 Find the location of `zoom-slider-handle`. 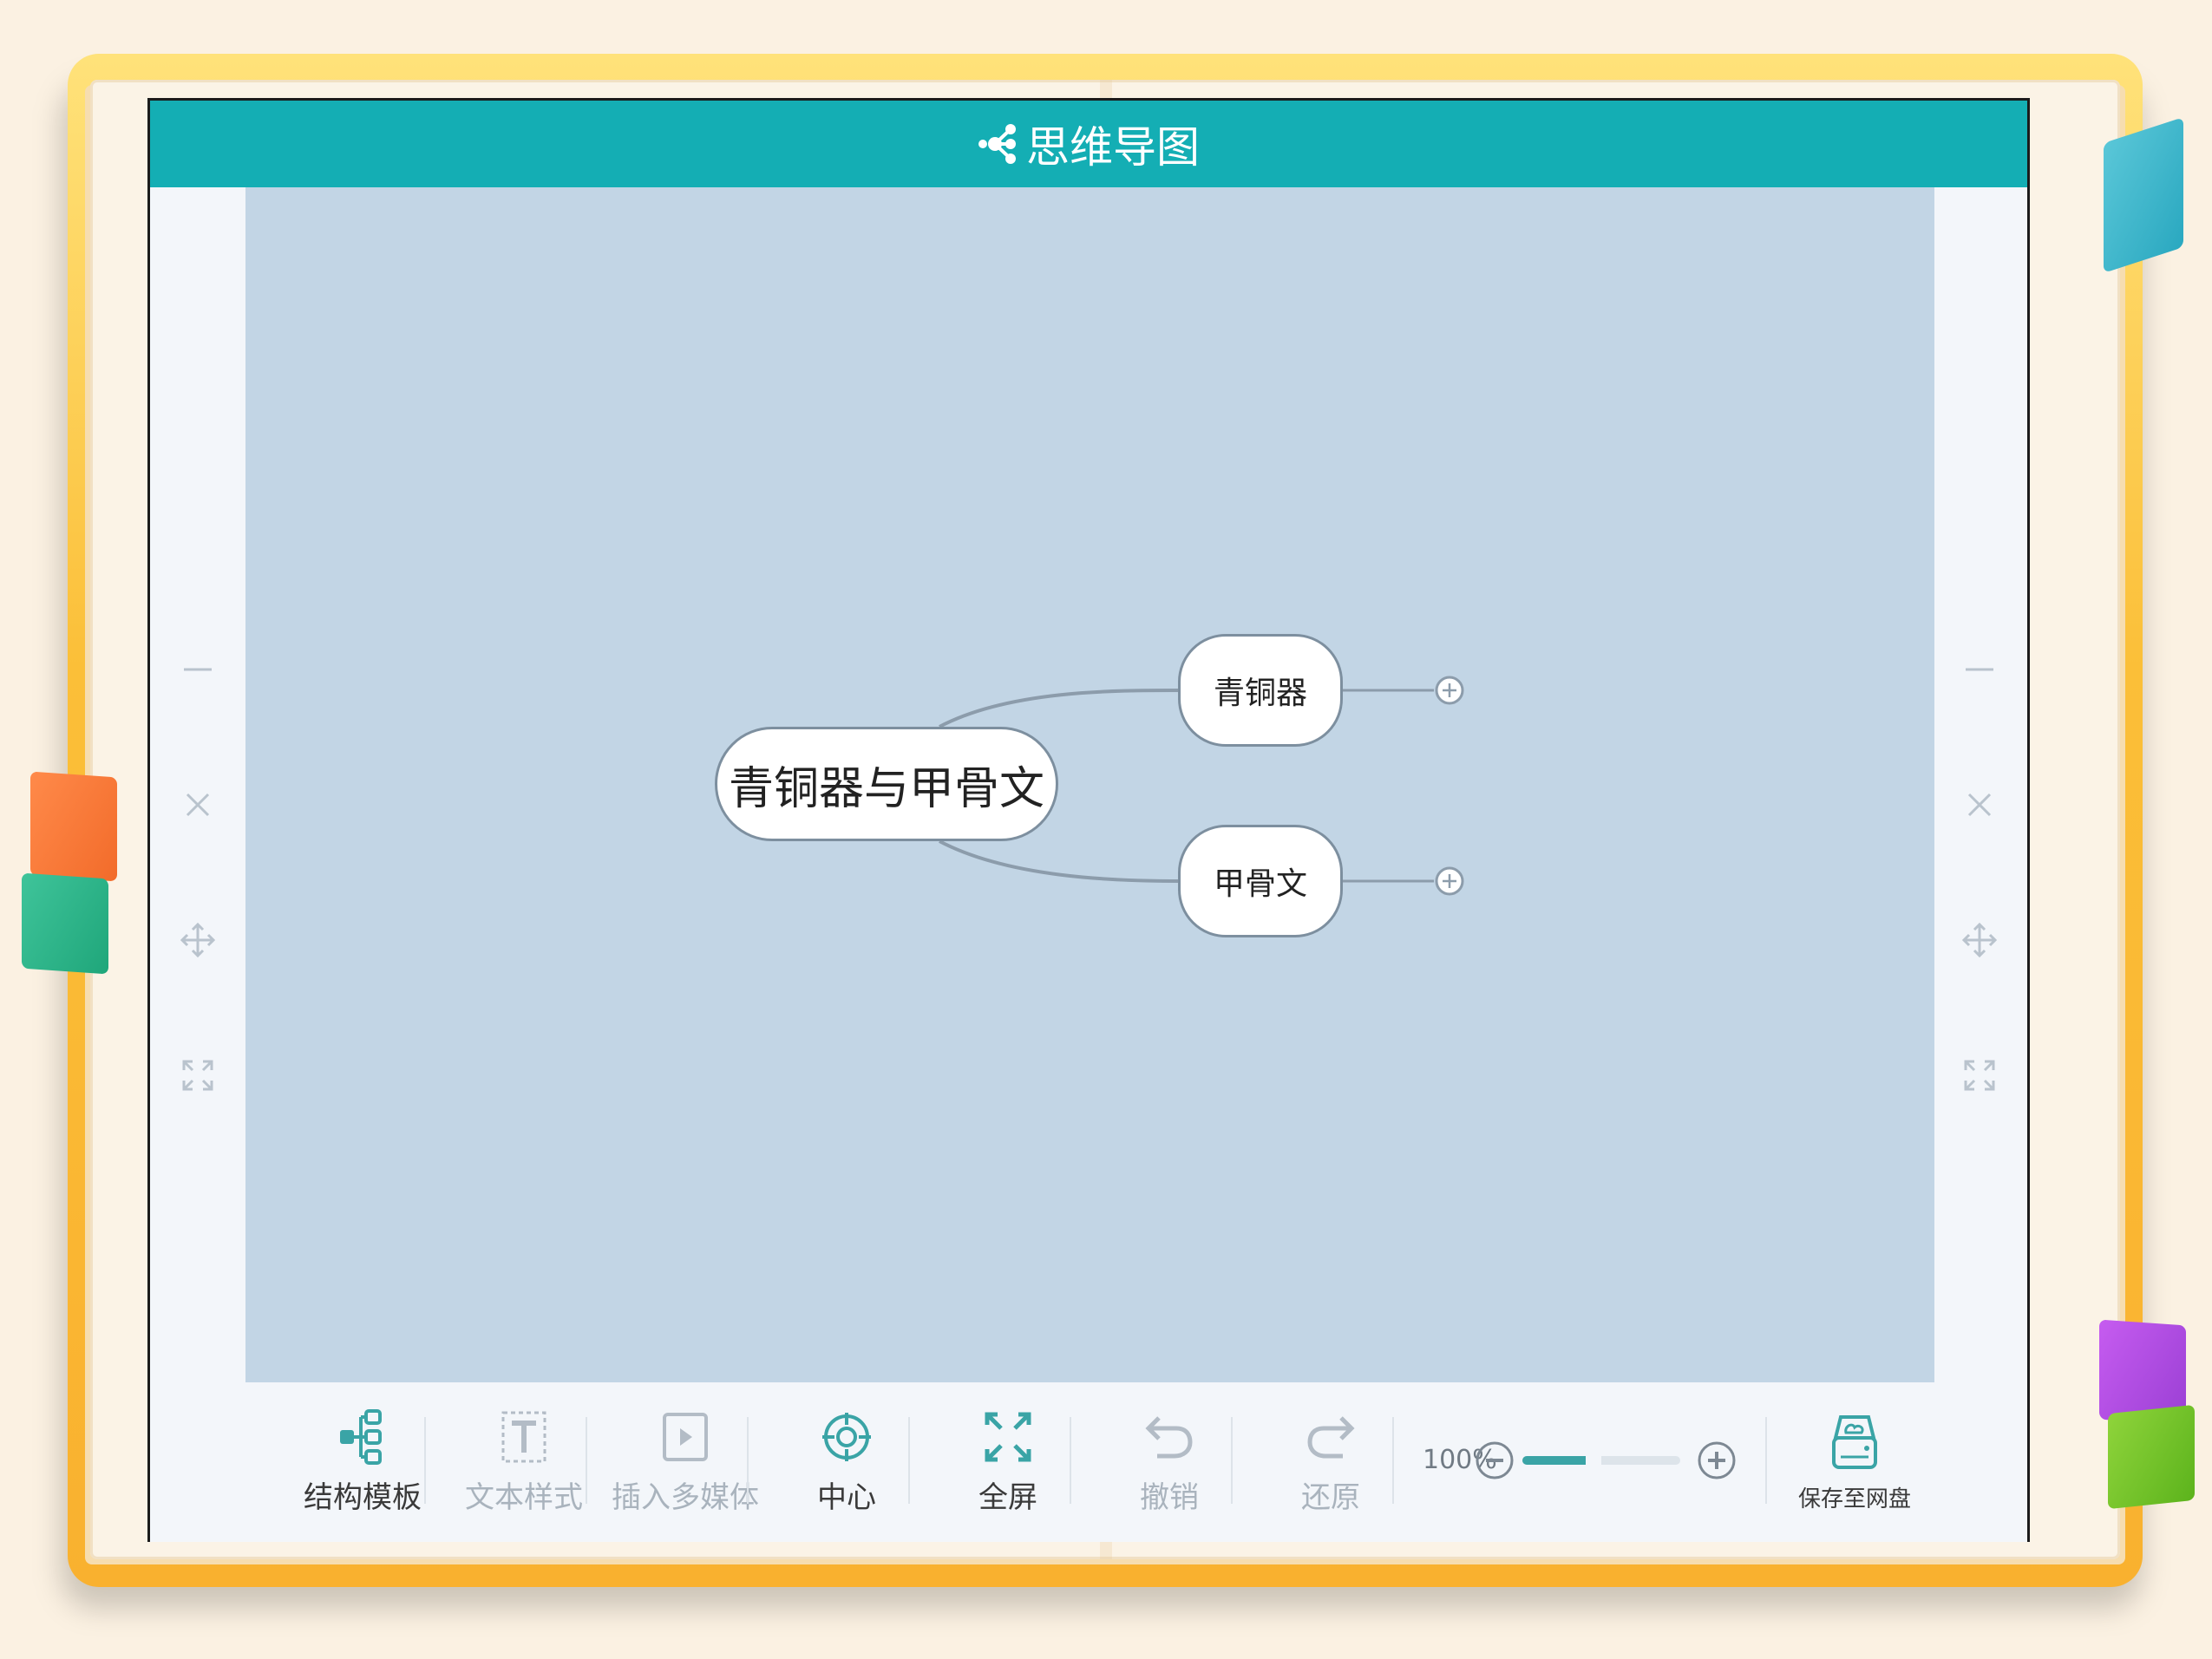

zoom-slider-handle is located at coordinates (1593, 1461).